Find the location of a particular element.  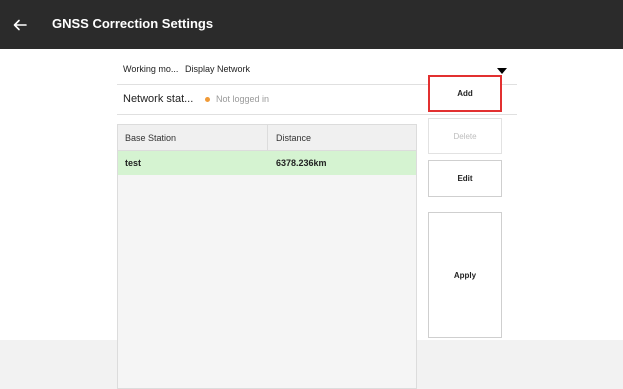

network-status-value: Not logged in is located at coordinates (243, 99).